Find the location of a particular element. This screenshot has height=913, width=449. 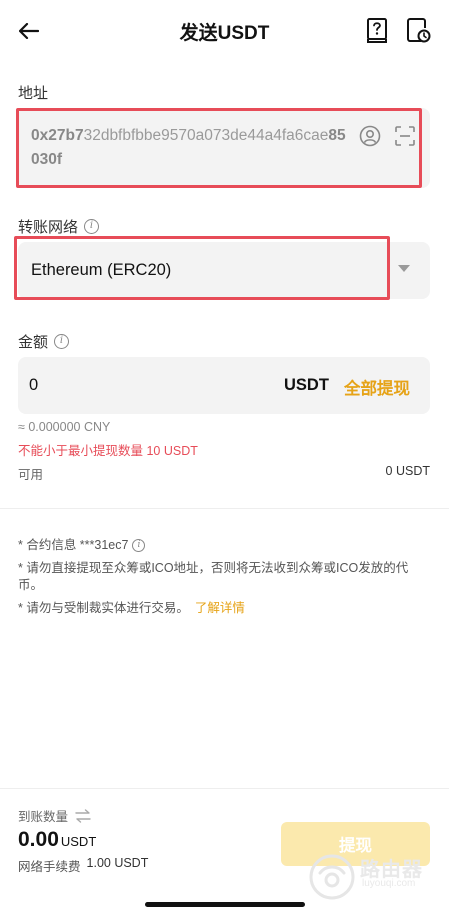

history-doc-icon is located at coordinates (419, 30).